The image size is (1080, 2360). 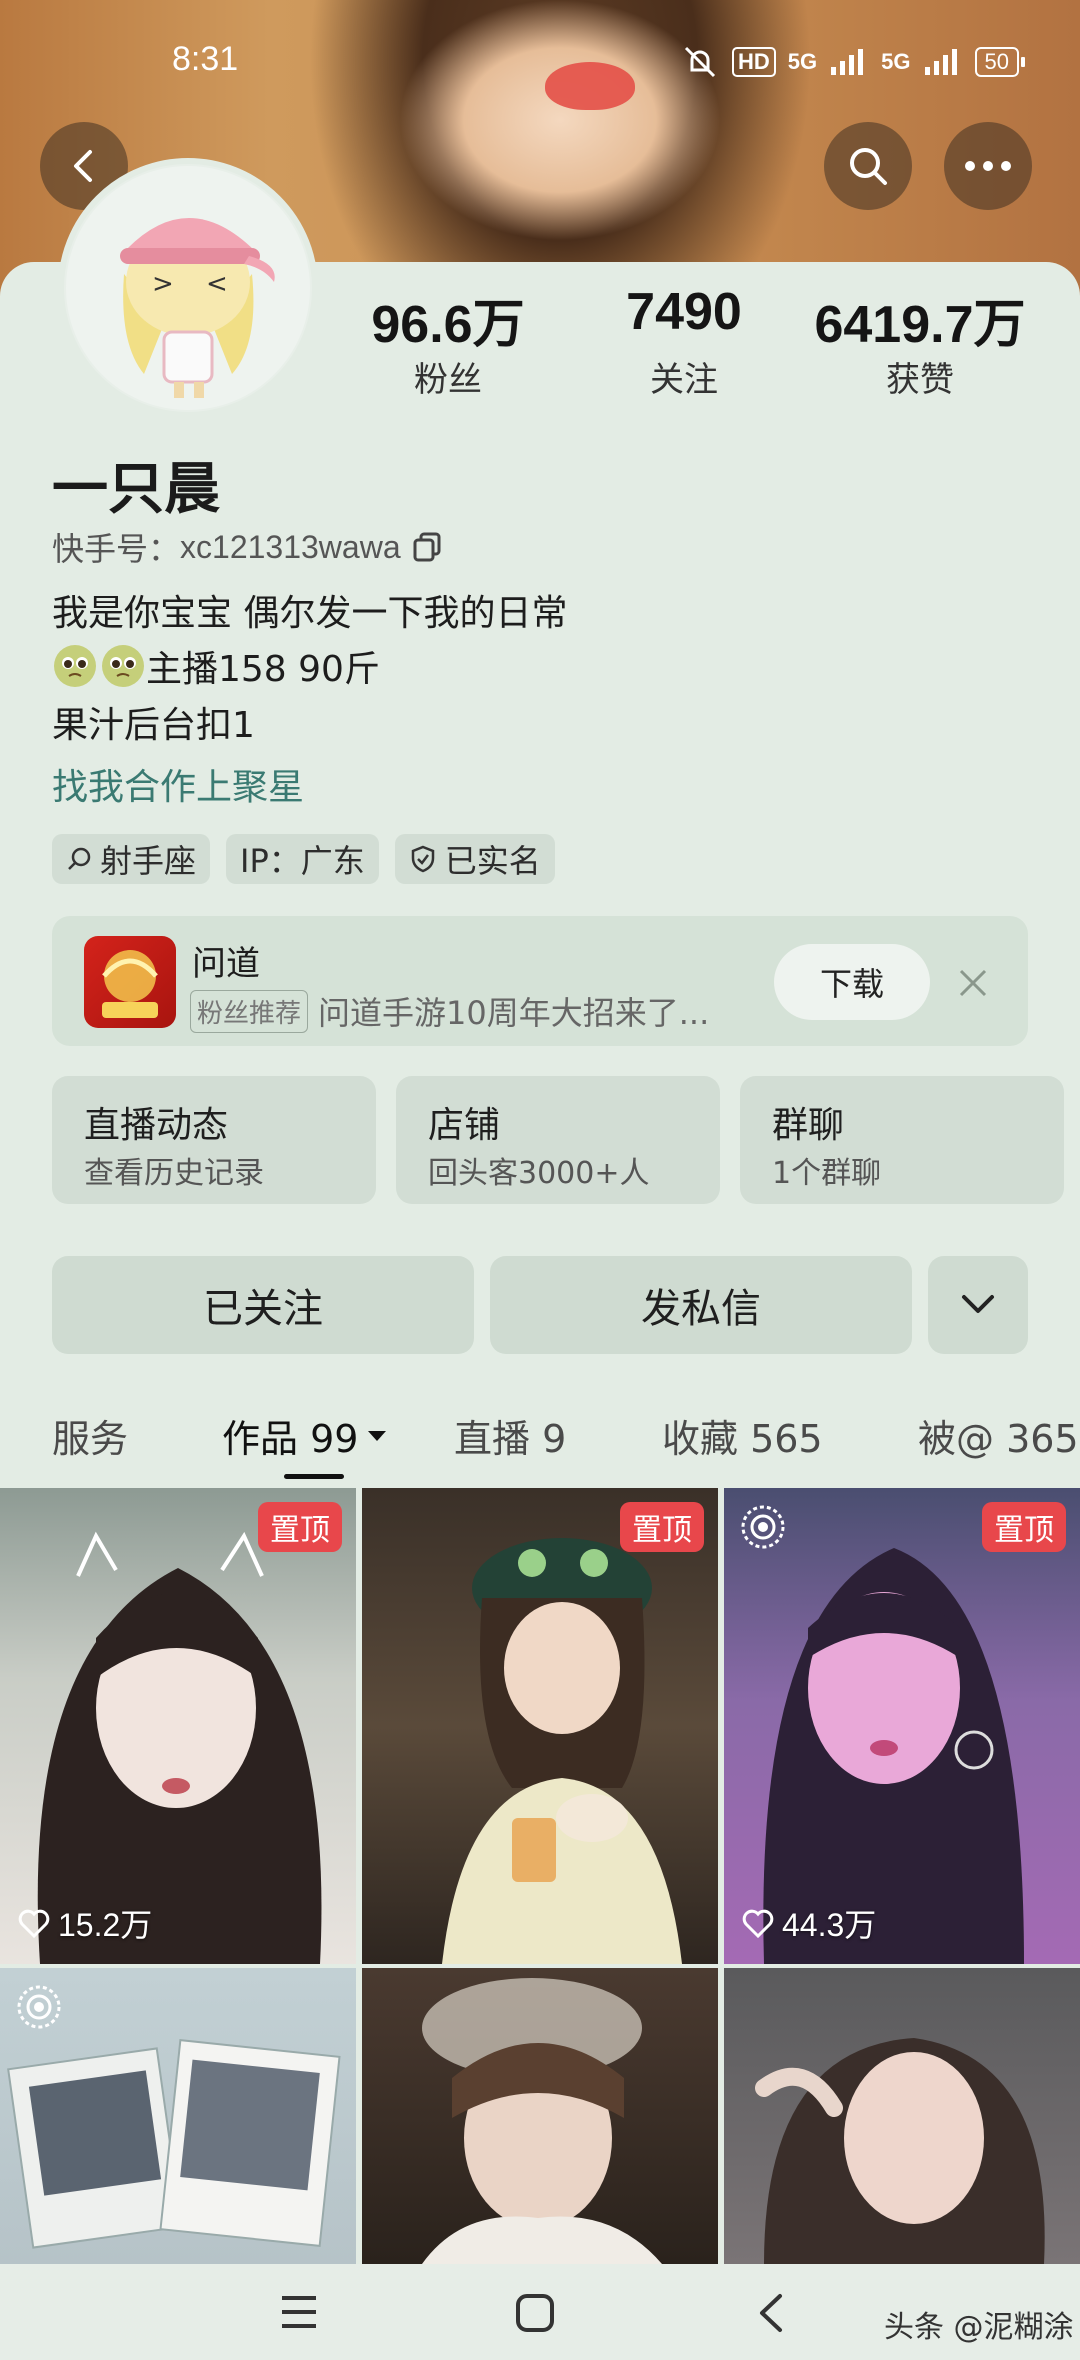 What do you see at coordinates (263, 669) in the screenshot?
I see `bio-line-2: 主播158 90斤` at bounding box center [263, 669].